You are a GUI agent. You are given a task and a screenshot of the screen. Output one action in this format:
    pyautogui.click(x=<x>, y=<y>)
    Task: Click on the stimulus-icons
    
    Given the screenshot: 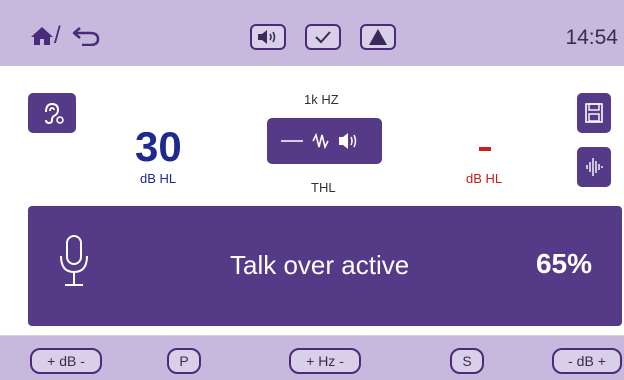 What is the action you would take?
    pyautogui.click(x=319, y=141)
    